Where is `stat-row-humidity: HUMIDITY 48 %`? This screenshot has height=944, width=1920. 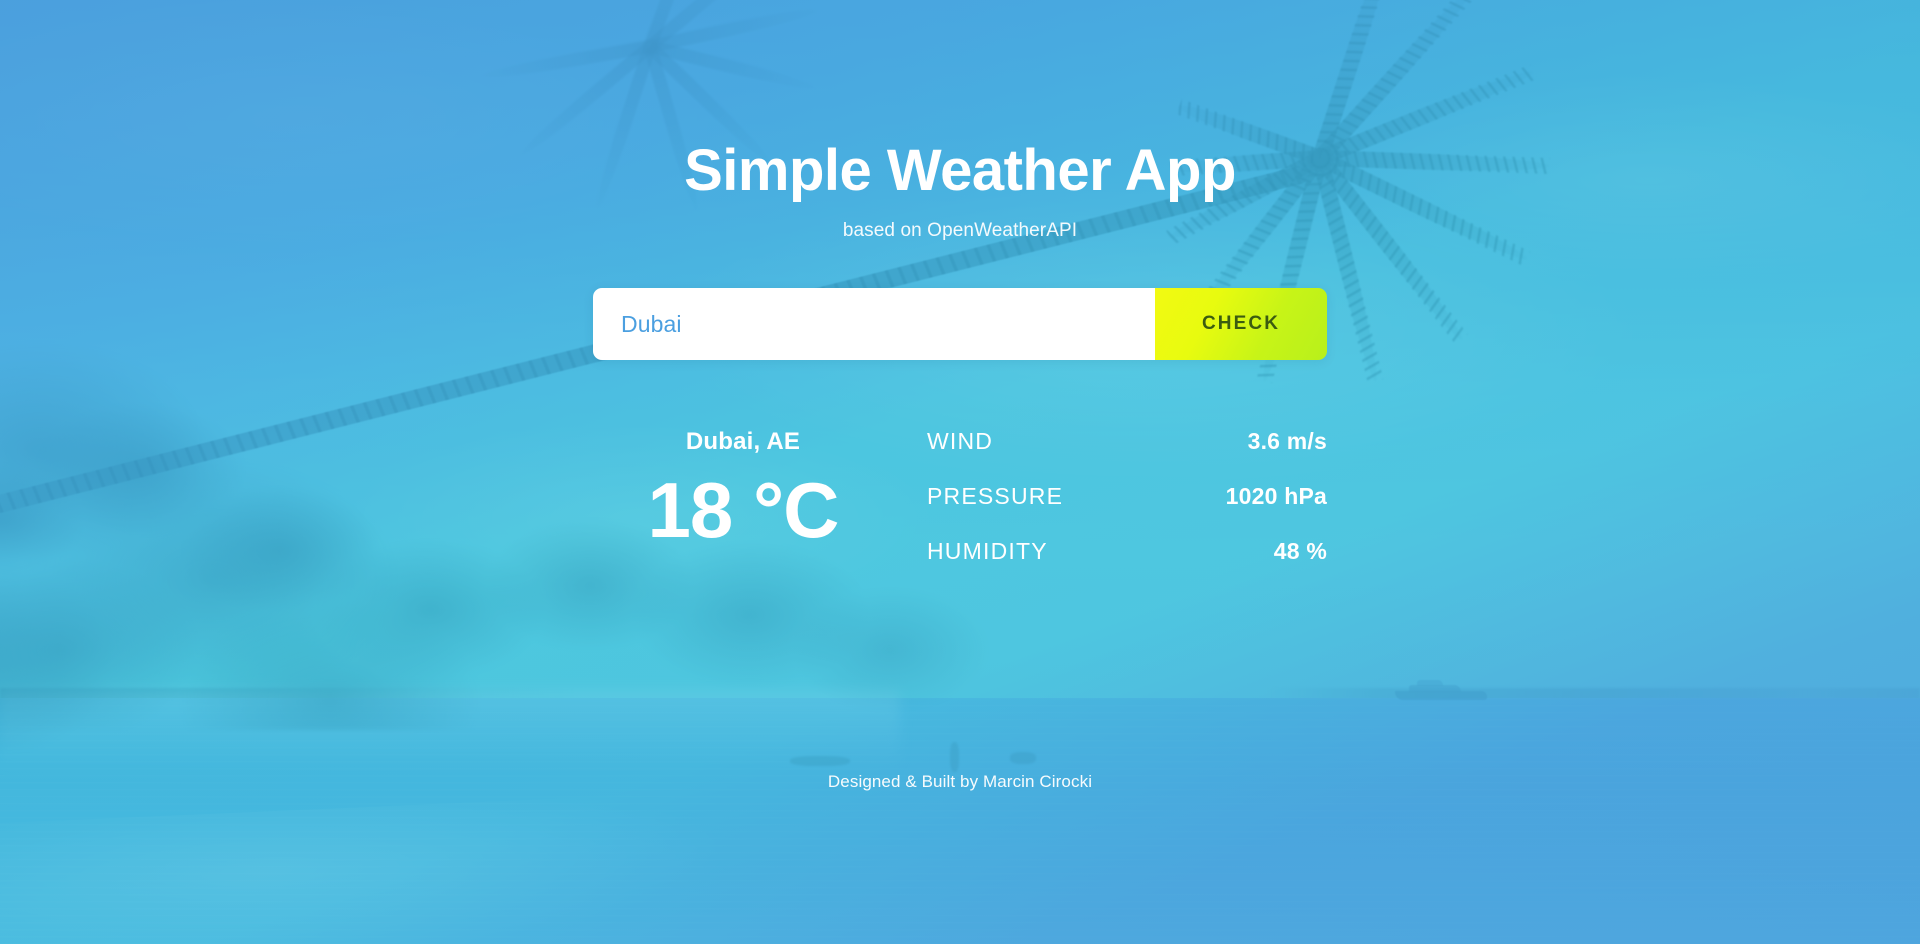
stat-row-humidity: HUMIDITY 48 % is located at coordinates (1127, 551).